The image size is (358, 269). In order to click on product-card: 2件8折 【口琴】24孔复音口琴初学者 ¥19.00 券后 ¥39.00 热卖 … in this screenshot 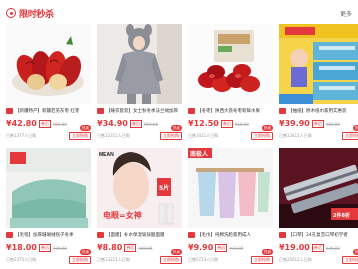, I will do `click(318, 207)`.